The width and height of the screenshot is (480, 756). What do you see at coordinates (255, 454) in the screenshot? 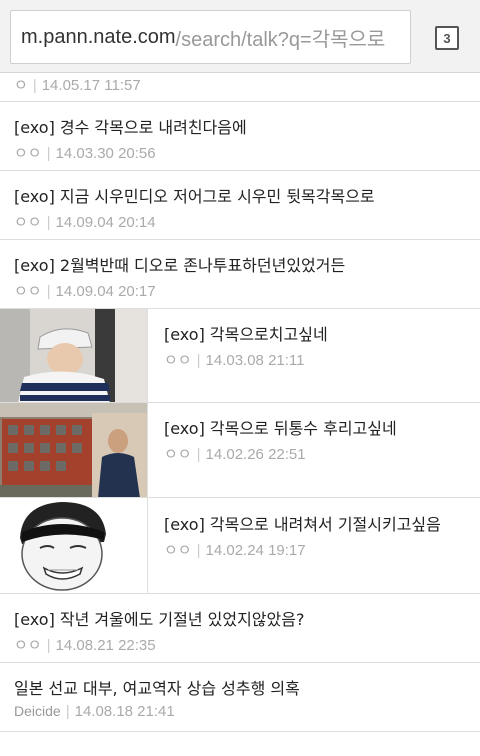
I see `post-time: 14.02.26 22:51` at bounding box center [255, 454].